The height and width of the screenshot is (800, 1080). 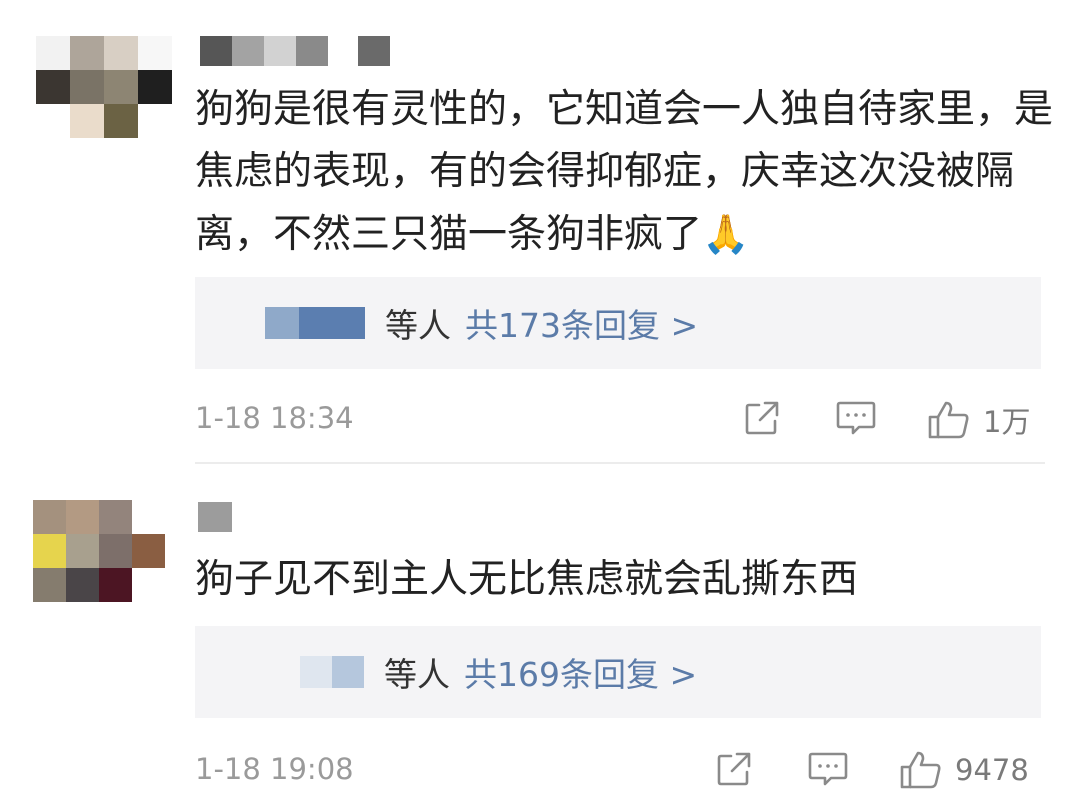 What do you see at coordinates (580, 672) in the screenshot?
I see `view-replies-link: 共169条回复 >` at bounding box center [580, 672].